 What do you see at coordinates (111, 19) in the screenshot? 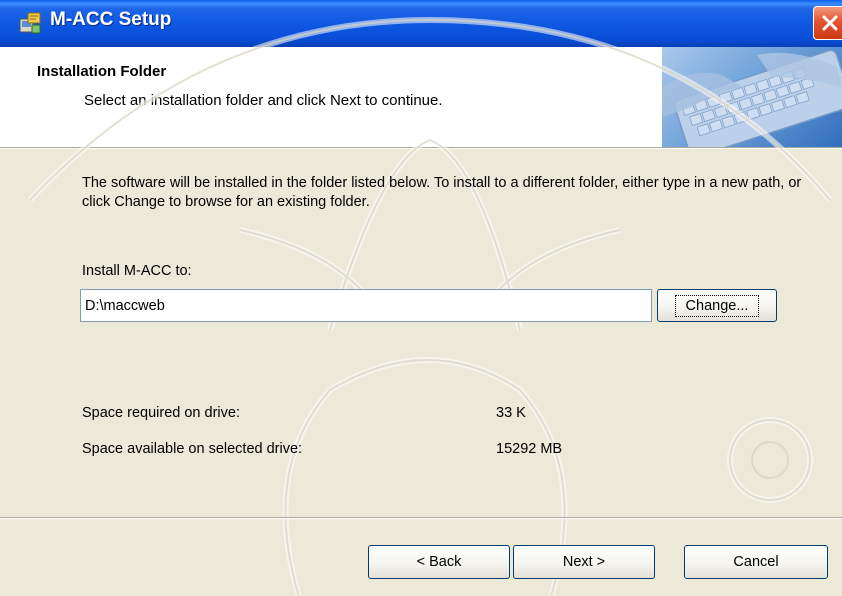
I see `window-title: M-ACC Setup` at bounding box center [111, 19].